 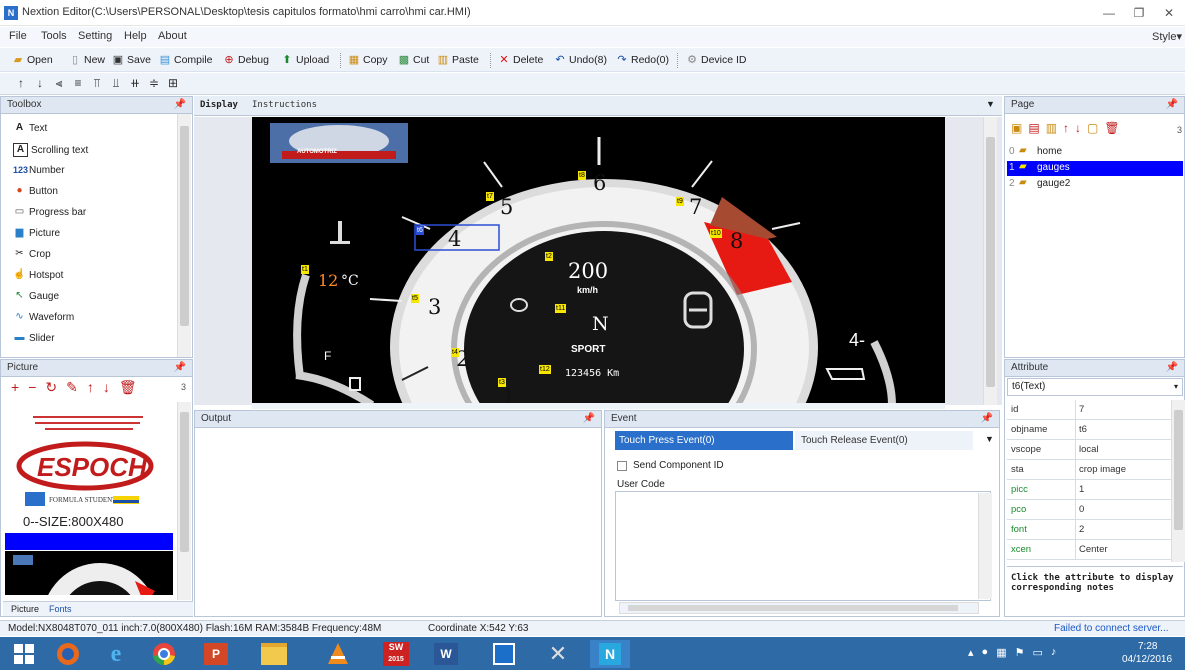 I want to click on compile-button: ▤ Compile, so click(x=186, y=60).